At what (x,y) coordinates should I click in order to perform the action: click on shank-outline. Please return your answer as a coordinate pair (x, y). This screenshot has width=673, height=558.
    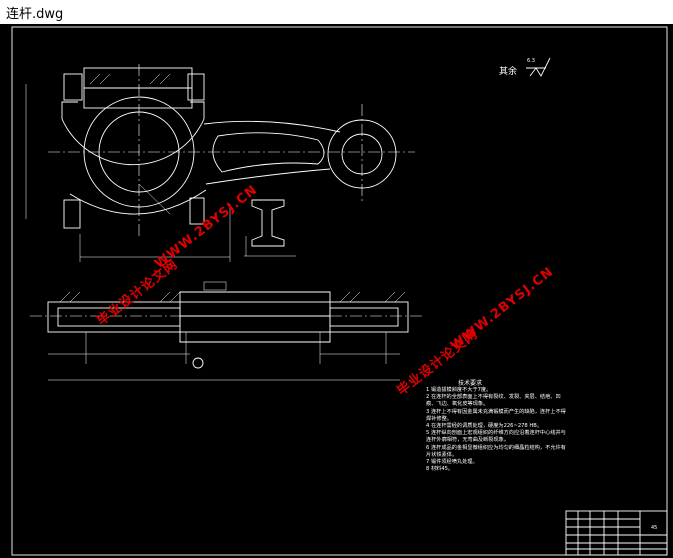
    Looking at the image, I should click on (272, 152).